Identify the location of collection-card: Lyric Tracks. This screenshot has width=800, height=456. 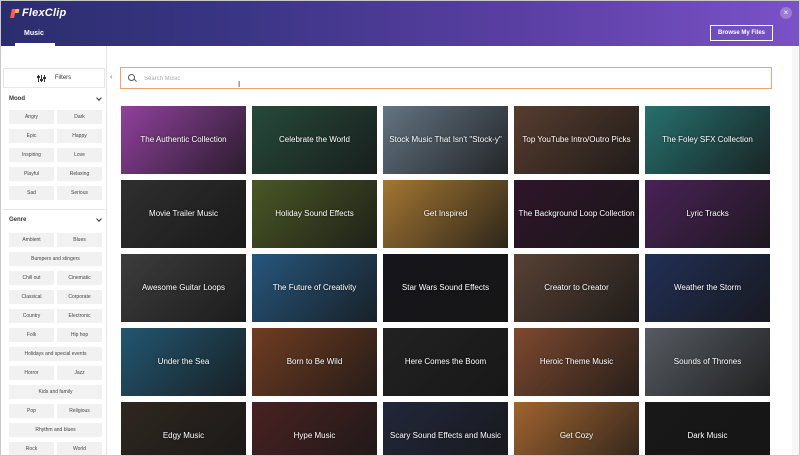
(707, 214).